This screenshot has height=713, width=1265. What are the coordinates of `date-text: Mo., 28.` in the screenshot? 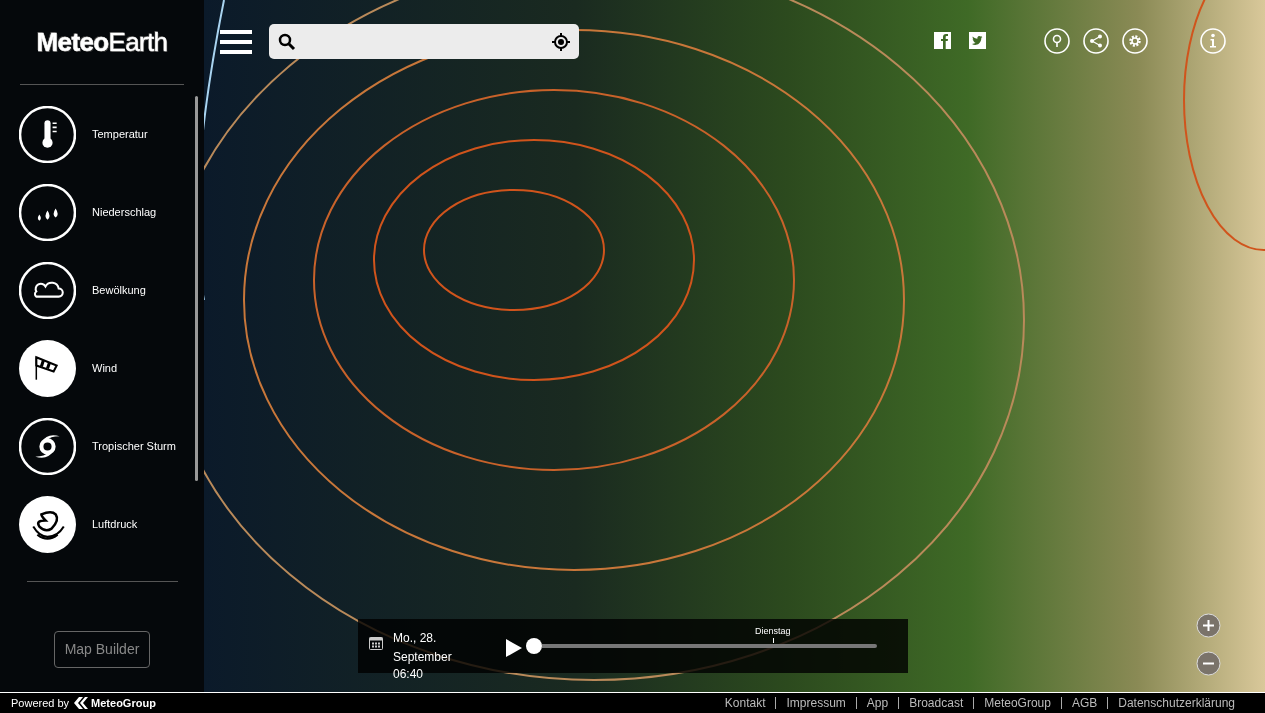 It's located at (415, 638).